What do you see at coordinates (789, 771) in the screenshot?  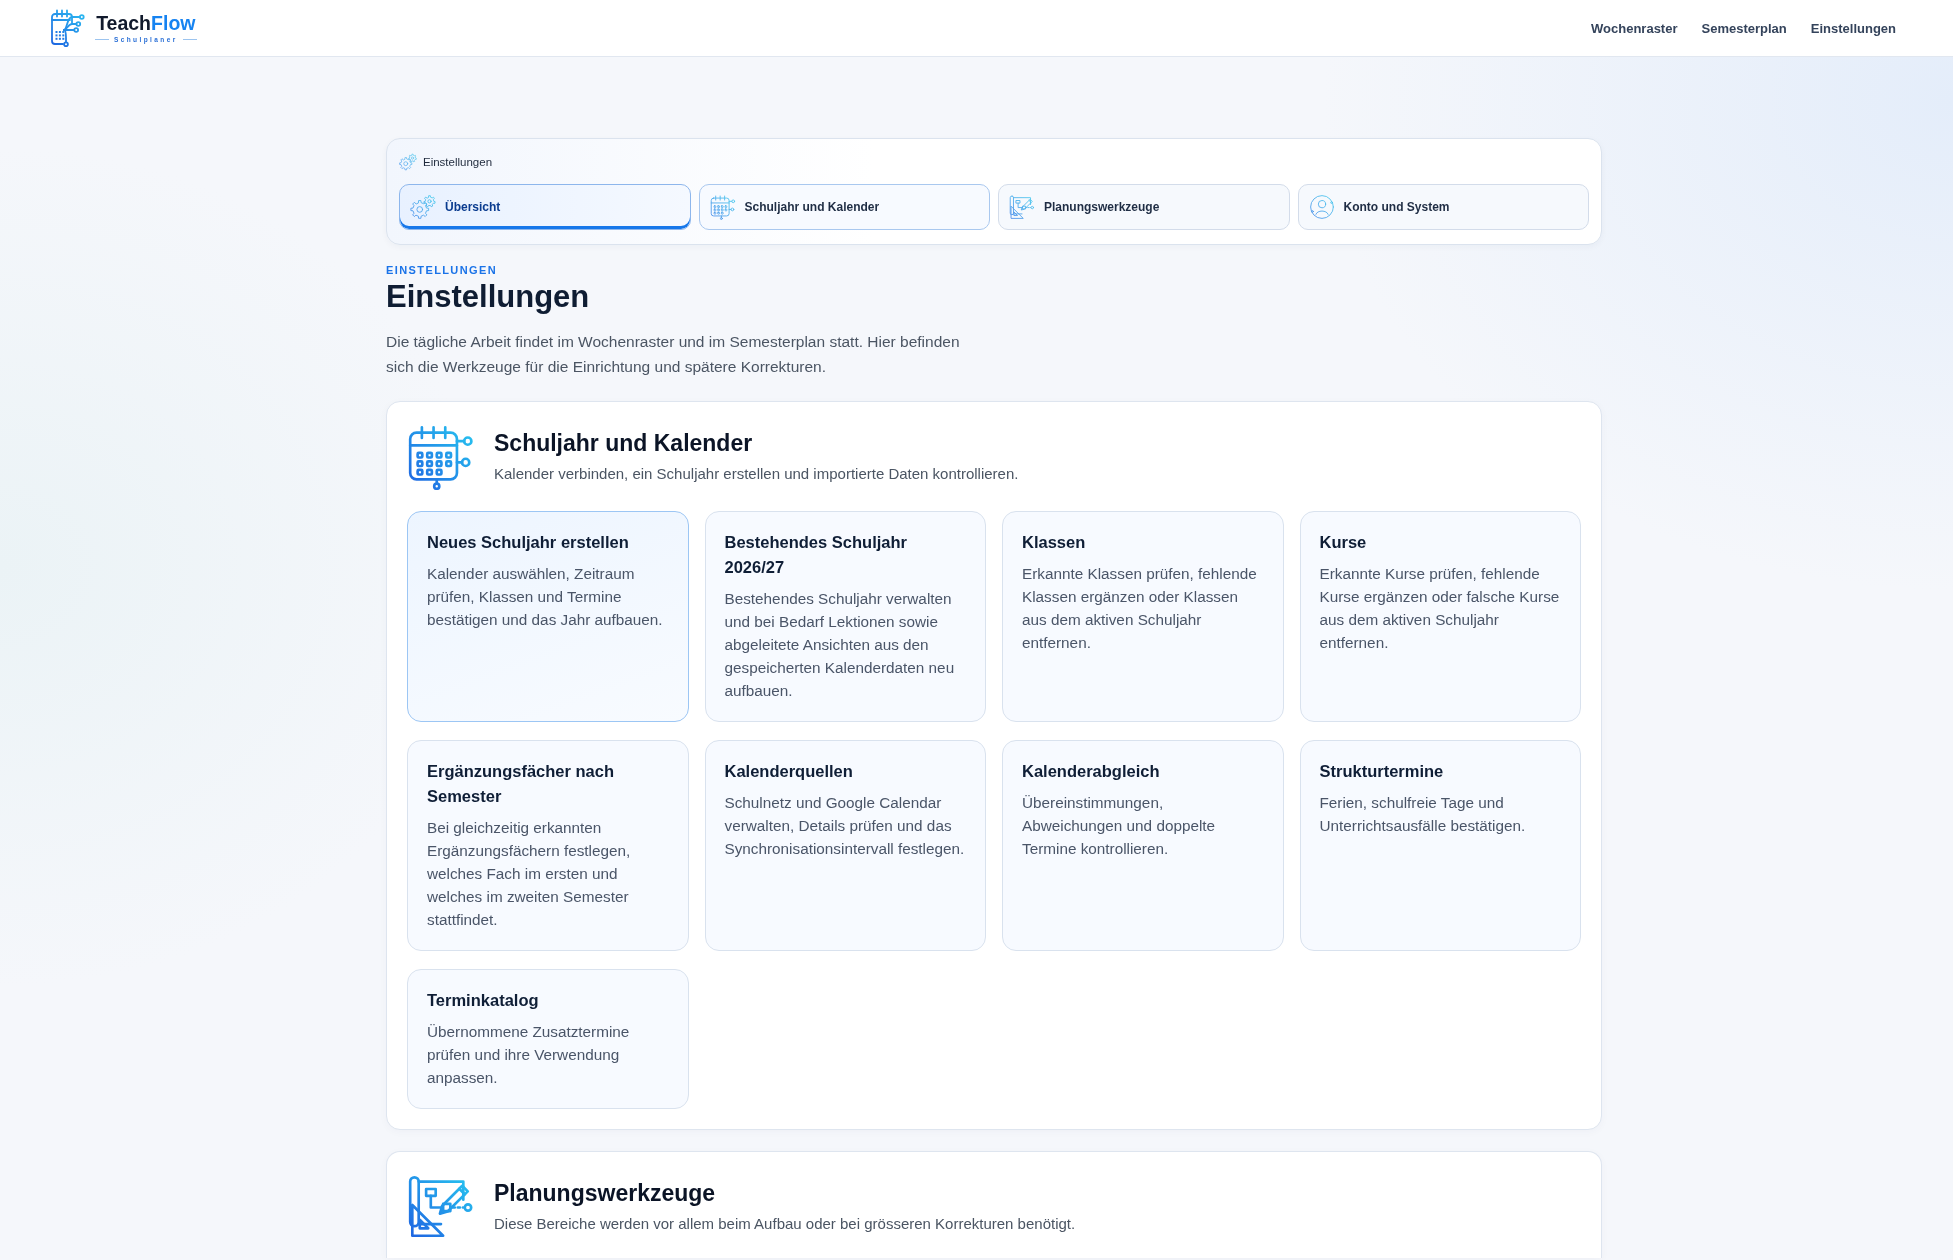 I see `card-title: Kalenderquellen` at bounding box center [789, 771].